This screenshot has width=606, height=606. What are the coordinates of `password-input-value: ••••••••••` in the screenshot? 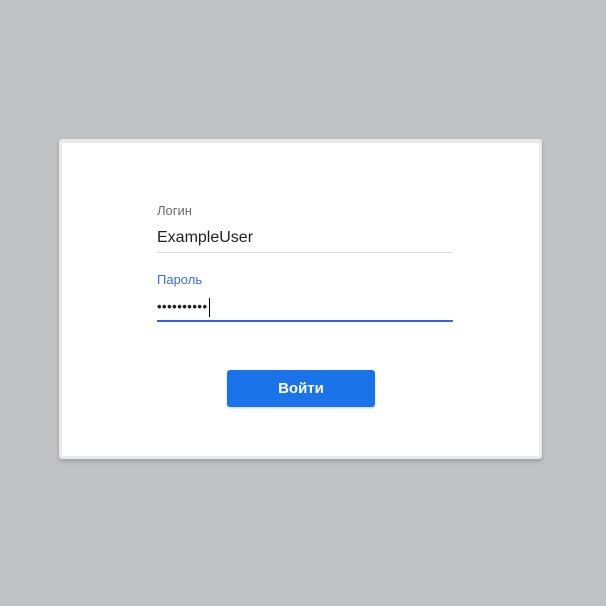 It's located at (182, 306).